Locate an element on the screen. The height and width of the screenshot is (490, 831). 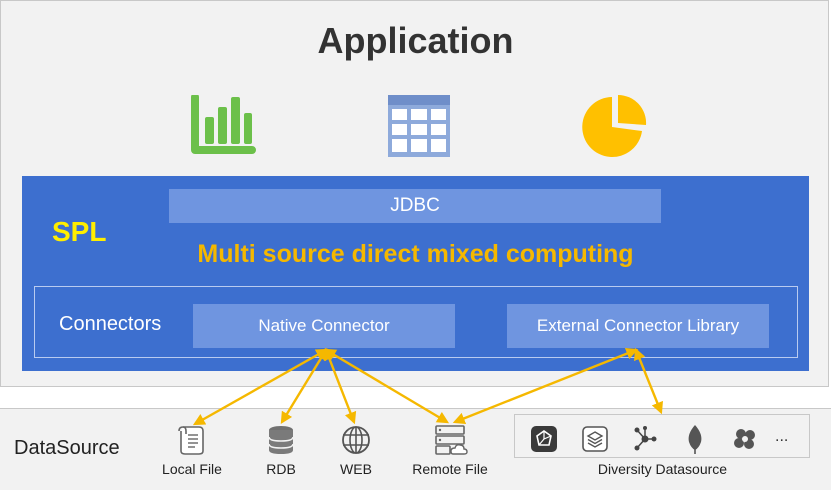
arrow-native-local-file is located at coordinates (260, 387).